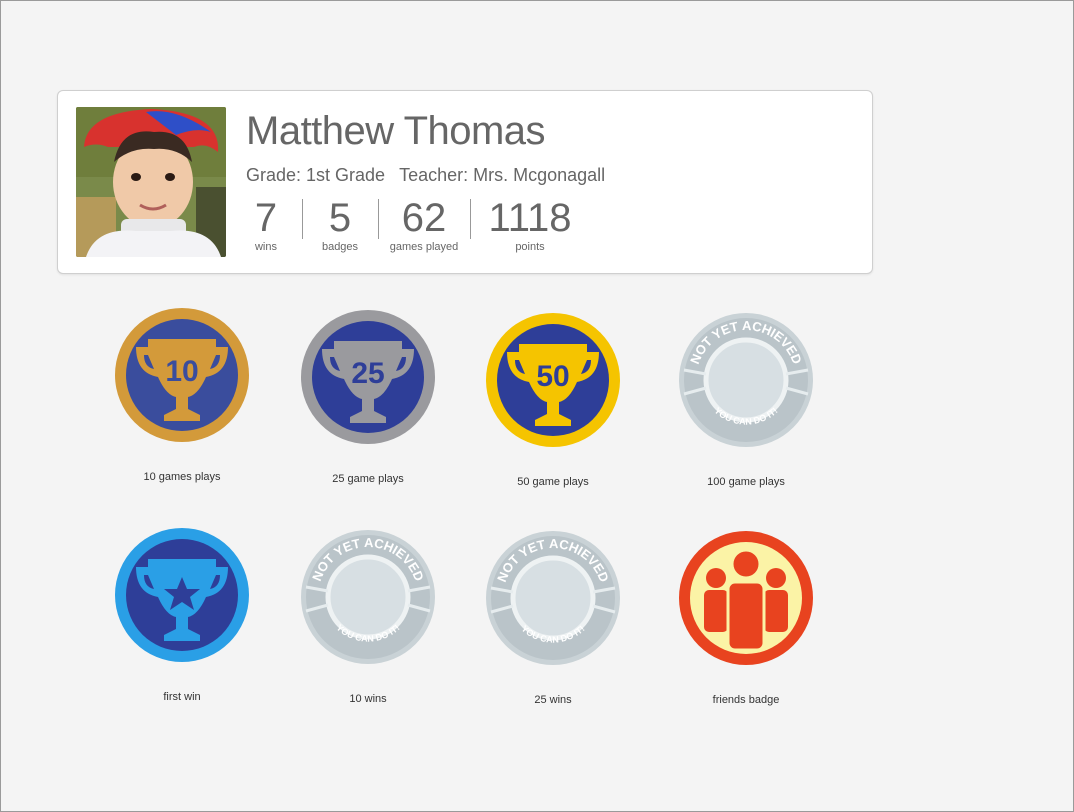  What do you see at coordinates (746, 700) in the screenshot?
I see `badge-caption: friends badge` at bounding box center [746, 700].